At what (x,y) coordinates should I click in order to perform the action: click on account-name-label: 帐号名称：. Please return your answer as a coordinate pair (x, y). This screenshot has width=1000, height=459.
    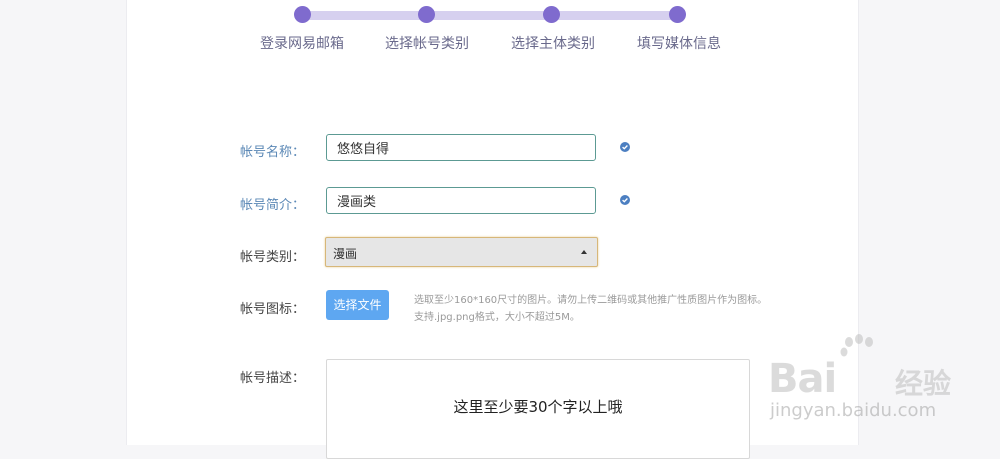
    Looking at the image, I should click on (273, 152).